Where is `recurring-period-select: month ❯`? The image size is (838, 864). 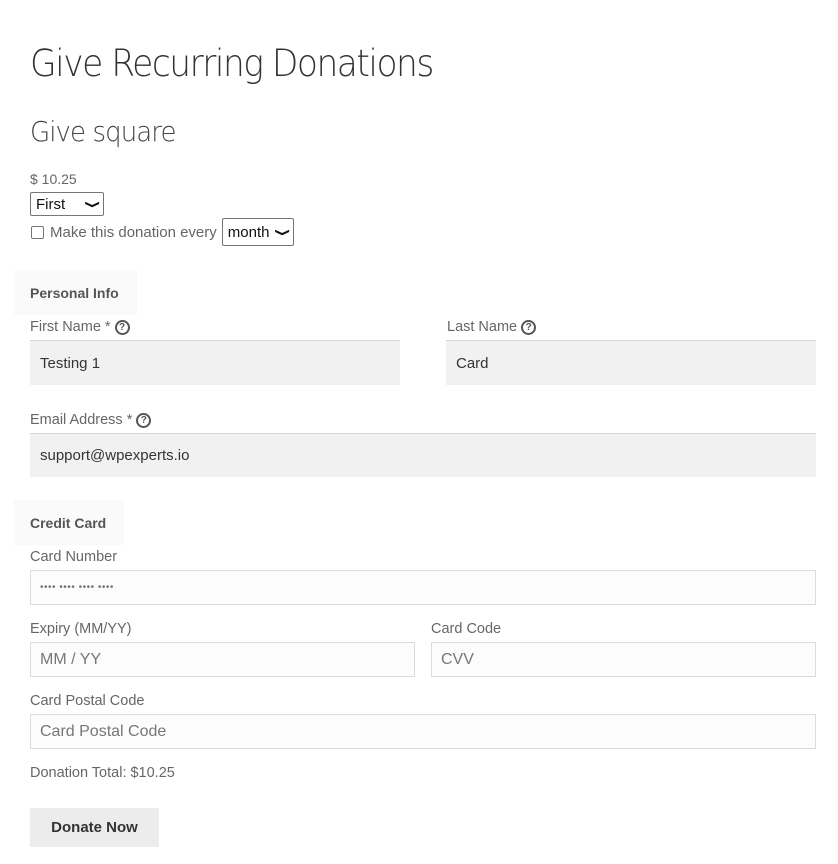
recurring-period-select: month ❯ is located at coordinates (257, 232).